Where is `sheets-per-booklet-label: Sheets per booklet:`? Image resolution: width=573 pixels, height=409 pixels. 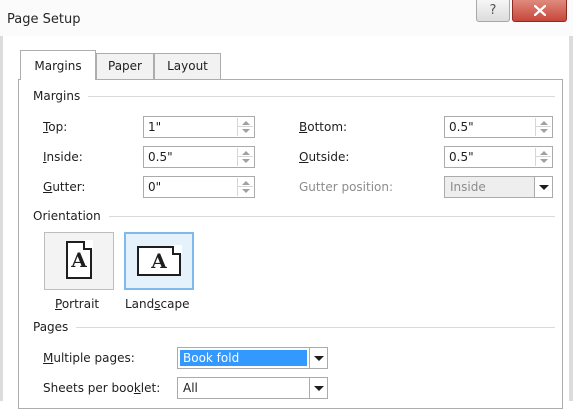
sheets-per-booklet-label: Sheets per booklet: is located at coordinates (102, 388).